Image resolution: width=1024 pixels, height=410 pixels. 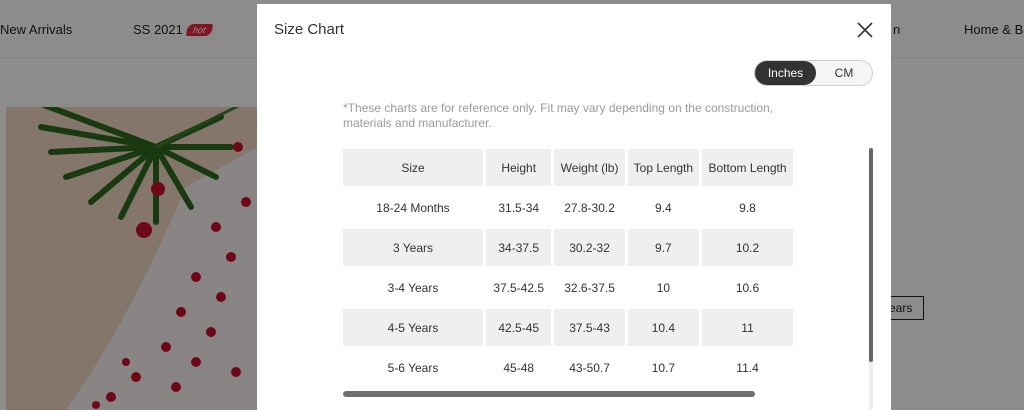 I want to click on table-cell: 11, so click(x=747, y=327).